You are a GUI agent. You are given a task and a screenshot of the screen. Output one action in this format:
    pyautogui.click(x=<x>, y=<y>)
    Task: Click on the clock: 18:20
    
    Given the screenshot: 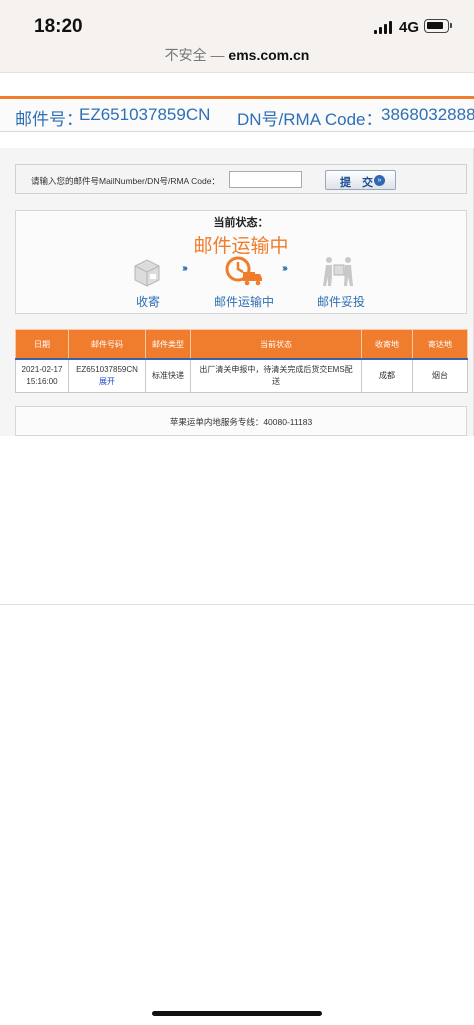 What is the action you would take?
    pyautogui.click(x=58, y=26)
    